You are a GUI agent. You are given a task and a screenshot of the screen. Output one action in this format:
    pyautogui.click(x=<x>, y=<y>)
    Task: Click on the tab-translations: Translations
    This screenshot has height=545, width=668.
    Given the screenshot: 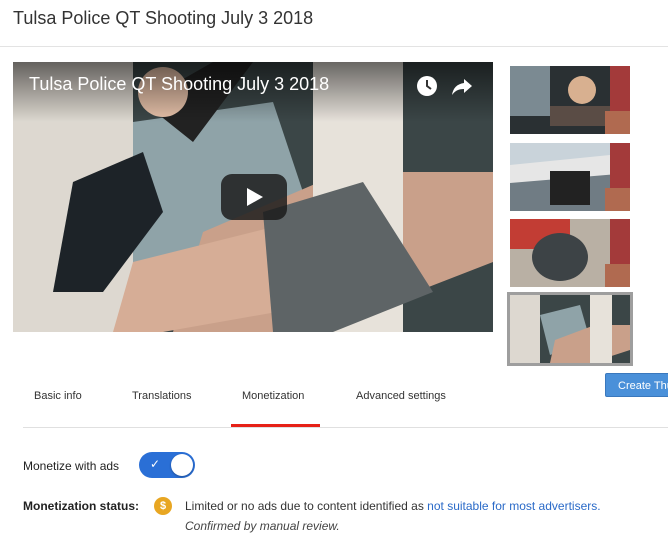 What is the action you would take?
    pyautogui.click(x=162, y=396)
    